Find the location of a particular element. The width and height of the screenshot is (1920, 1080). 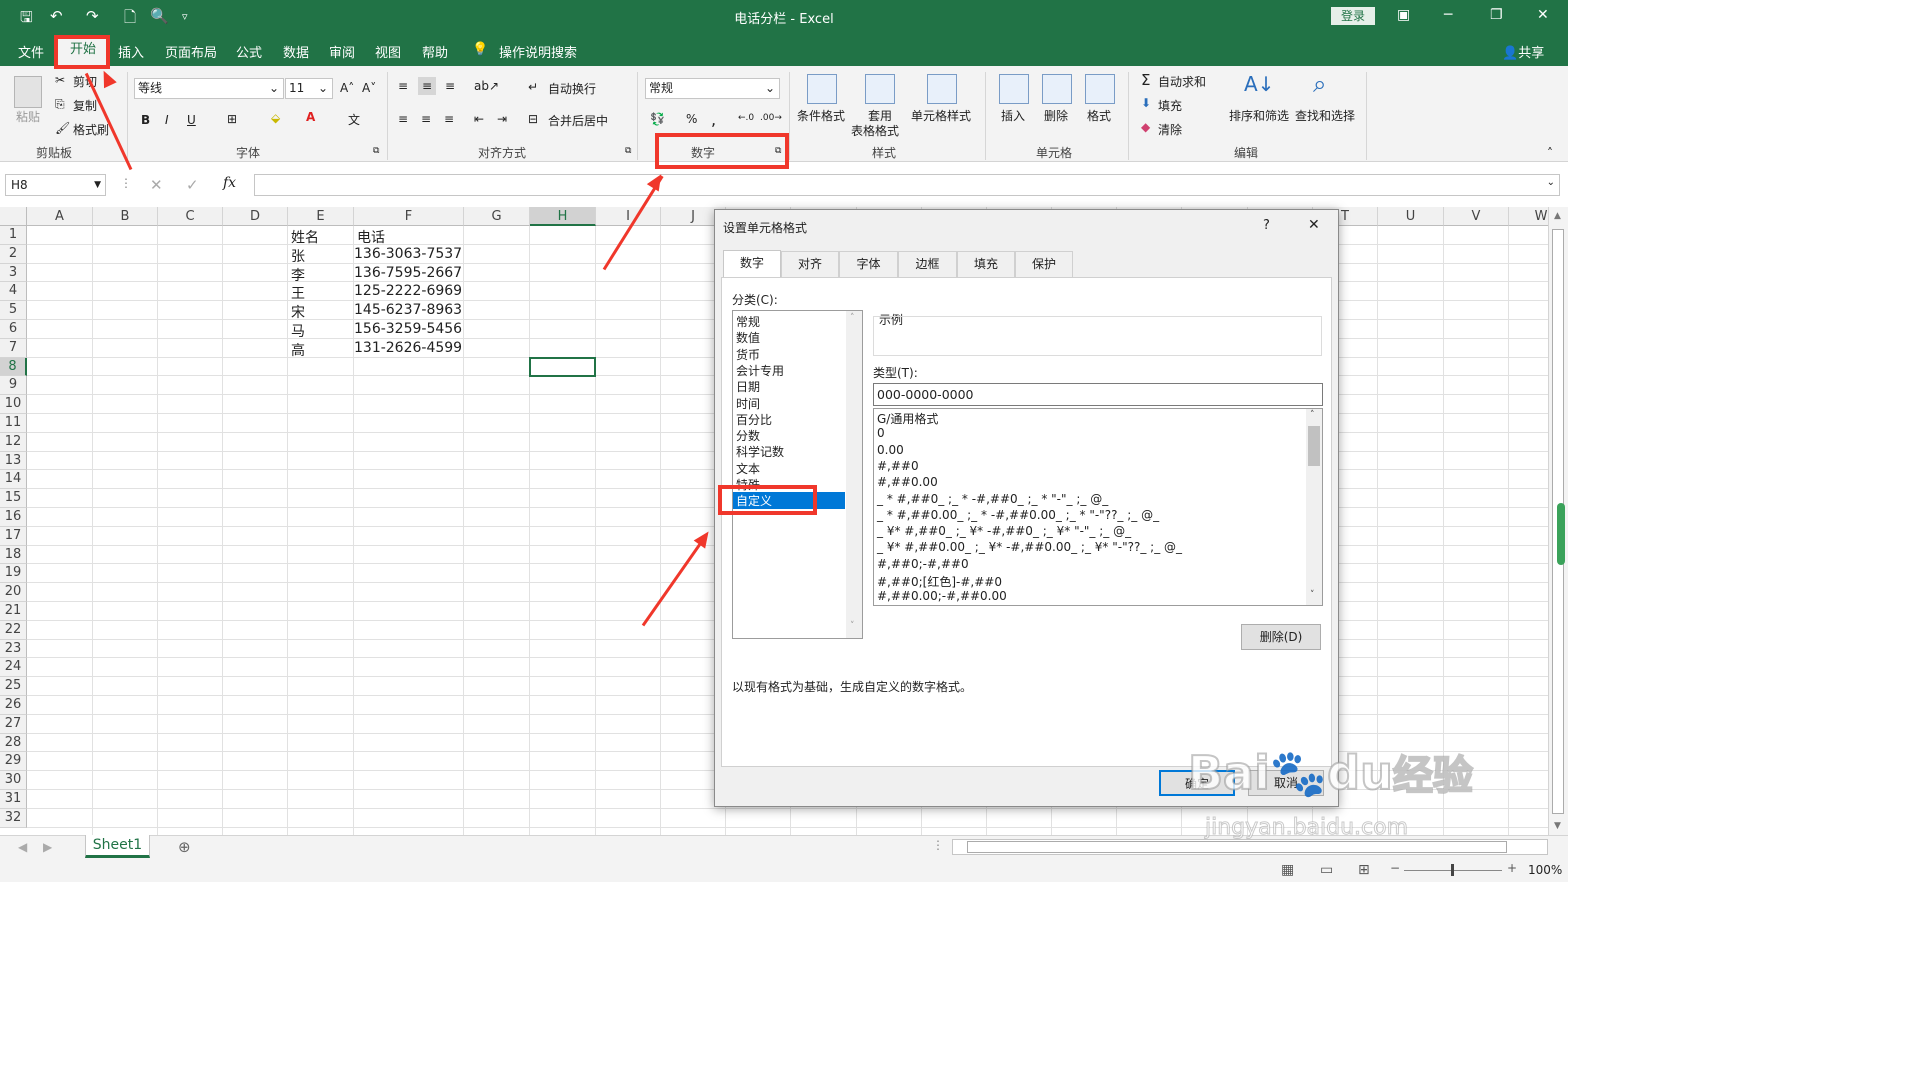

find-select-button: 查找和选择 is located at coordinates (1325, 115).